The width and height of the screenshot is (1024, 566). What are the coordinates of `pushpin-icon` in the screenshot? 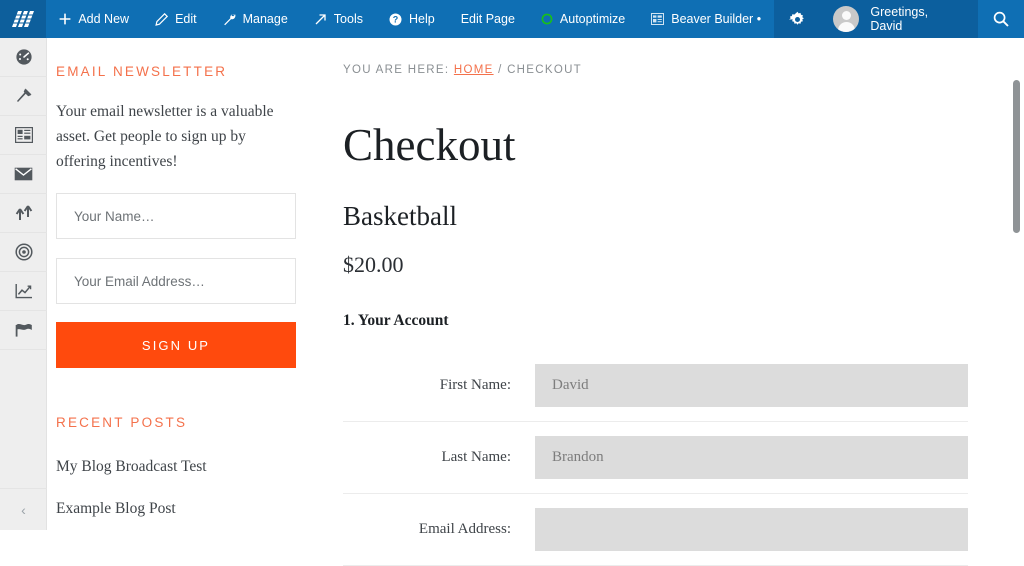 It's located at (24, 96).